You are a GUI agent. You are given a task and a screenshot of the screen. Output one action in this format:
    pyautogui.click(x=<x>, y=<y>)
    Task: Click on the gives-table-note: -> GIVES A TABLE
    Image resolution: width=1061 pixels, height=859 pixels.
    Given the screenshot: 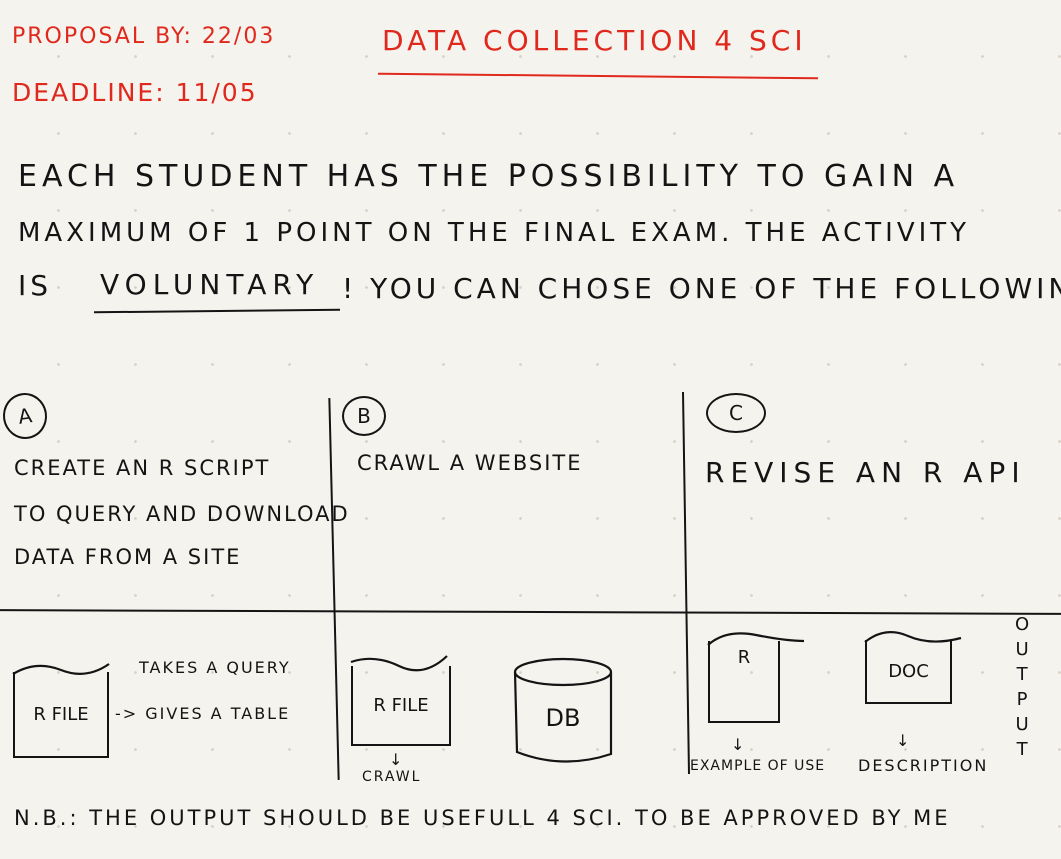 What is the action you would take?
    pyautogui.click(x=203, y=713)
    